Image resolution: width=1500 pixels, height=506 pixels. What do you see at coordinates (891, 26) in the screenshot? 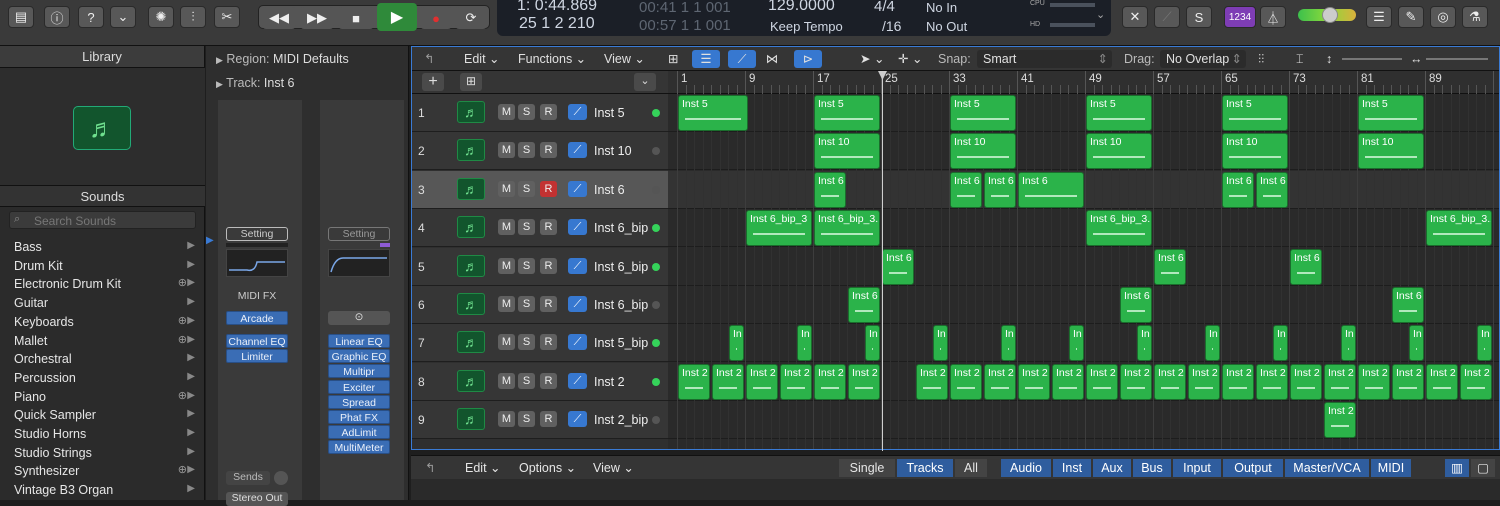
I see `key-division: /16` at bounding box center [891, 26].